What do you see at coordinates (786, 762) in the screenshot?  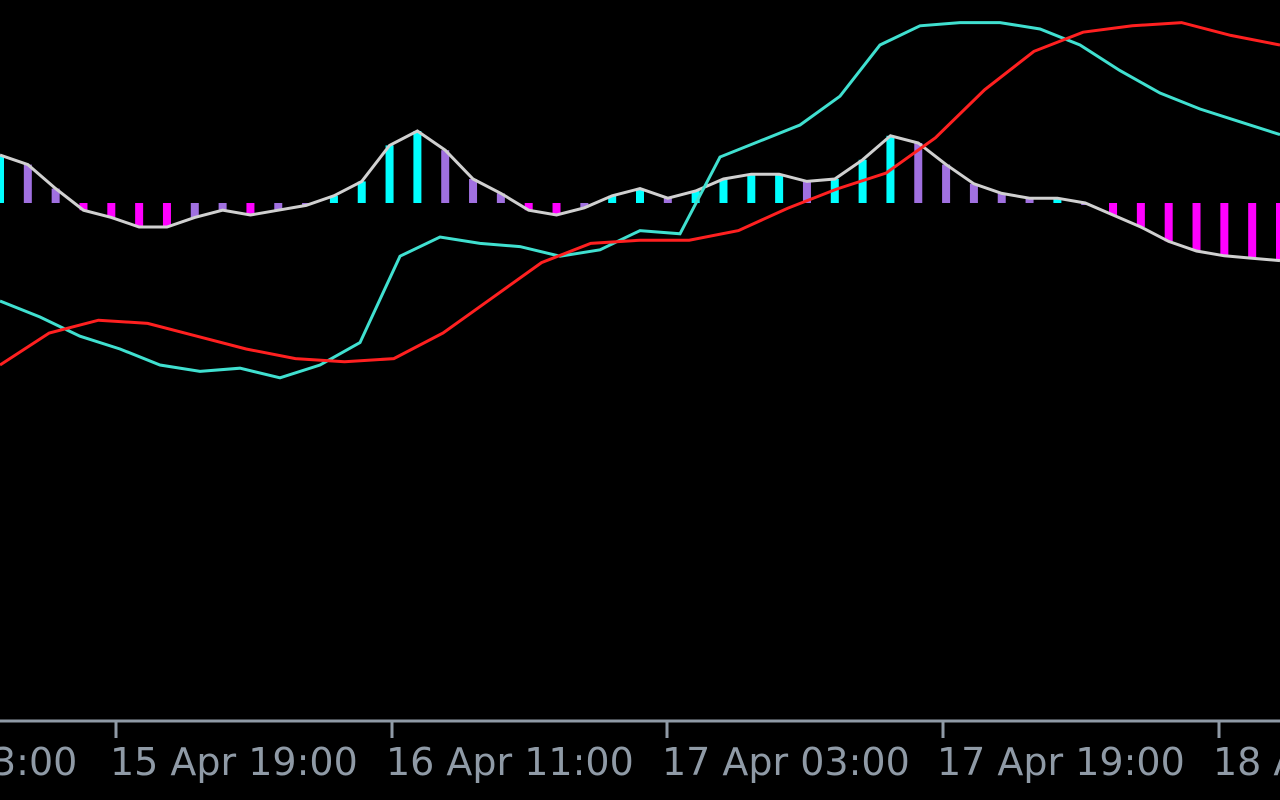 I see `x-tick-label: 17 Apr 03:00` at bounding box center [786, 762].